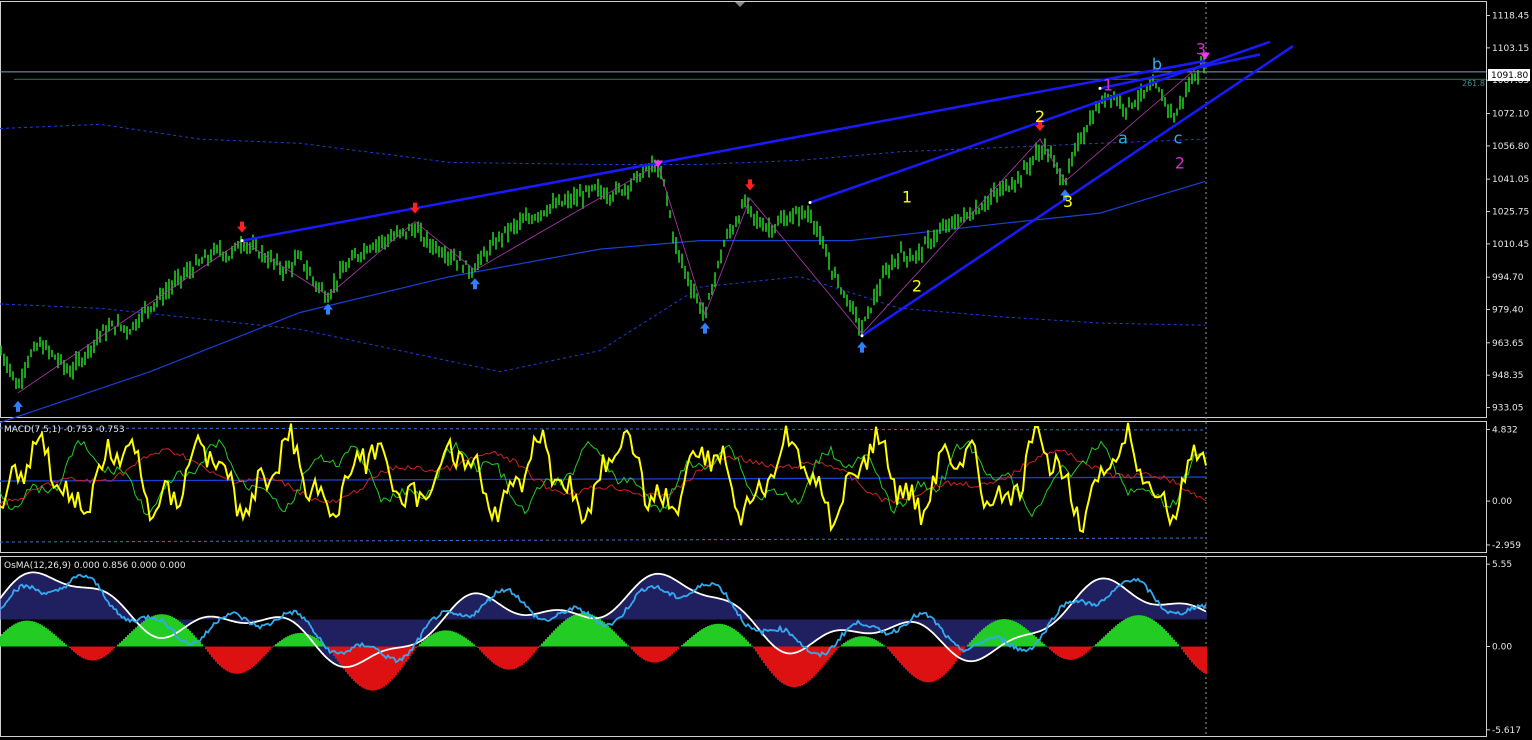 This screenshot has height=740, width=1532. Describe the element at coordinates (1510, 49) in the screenshot. I see `price-tick-label: 1103.15` at that location.